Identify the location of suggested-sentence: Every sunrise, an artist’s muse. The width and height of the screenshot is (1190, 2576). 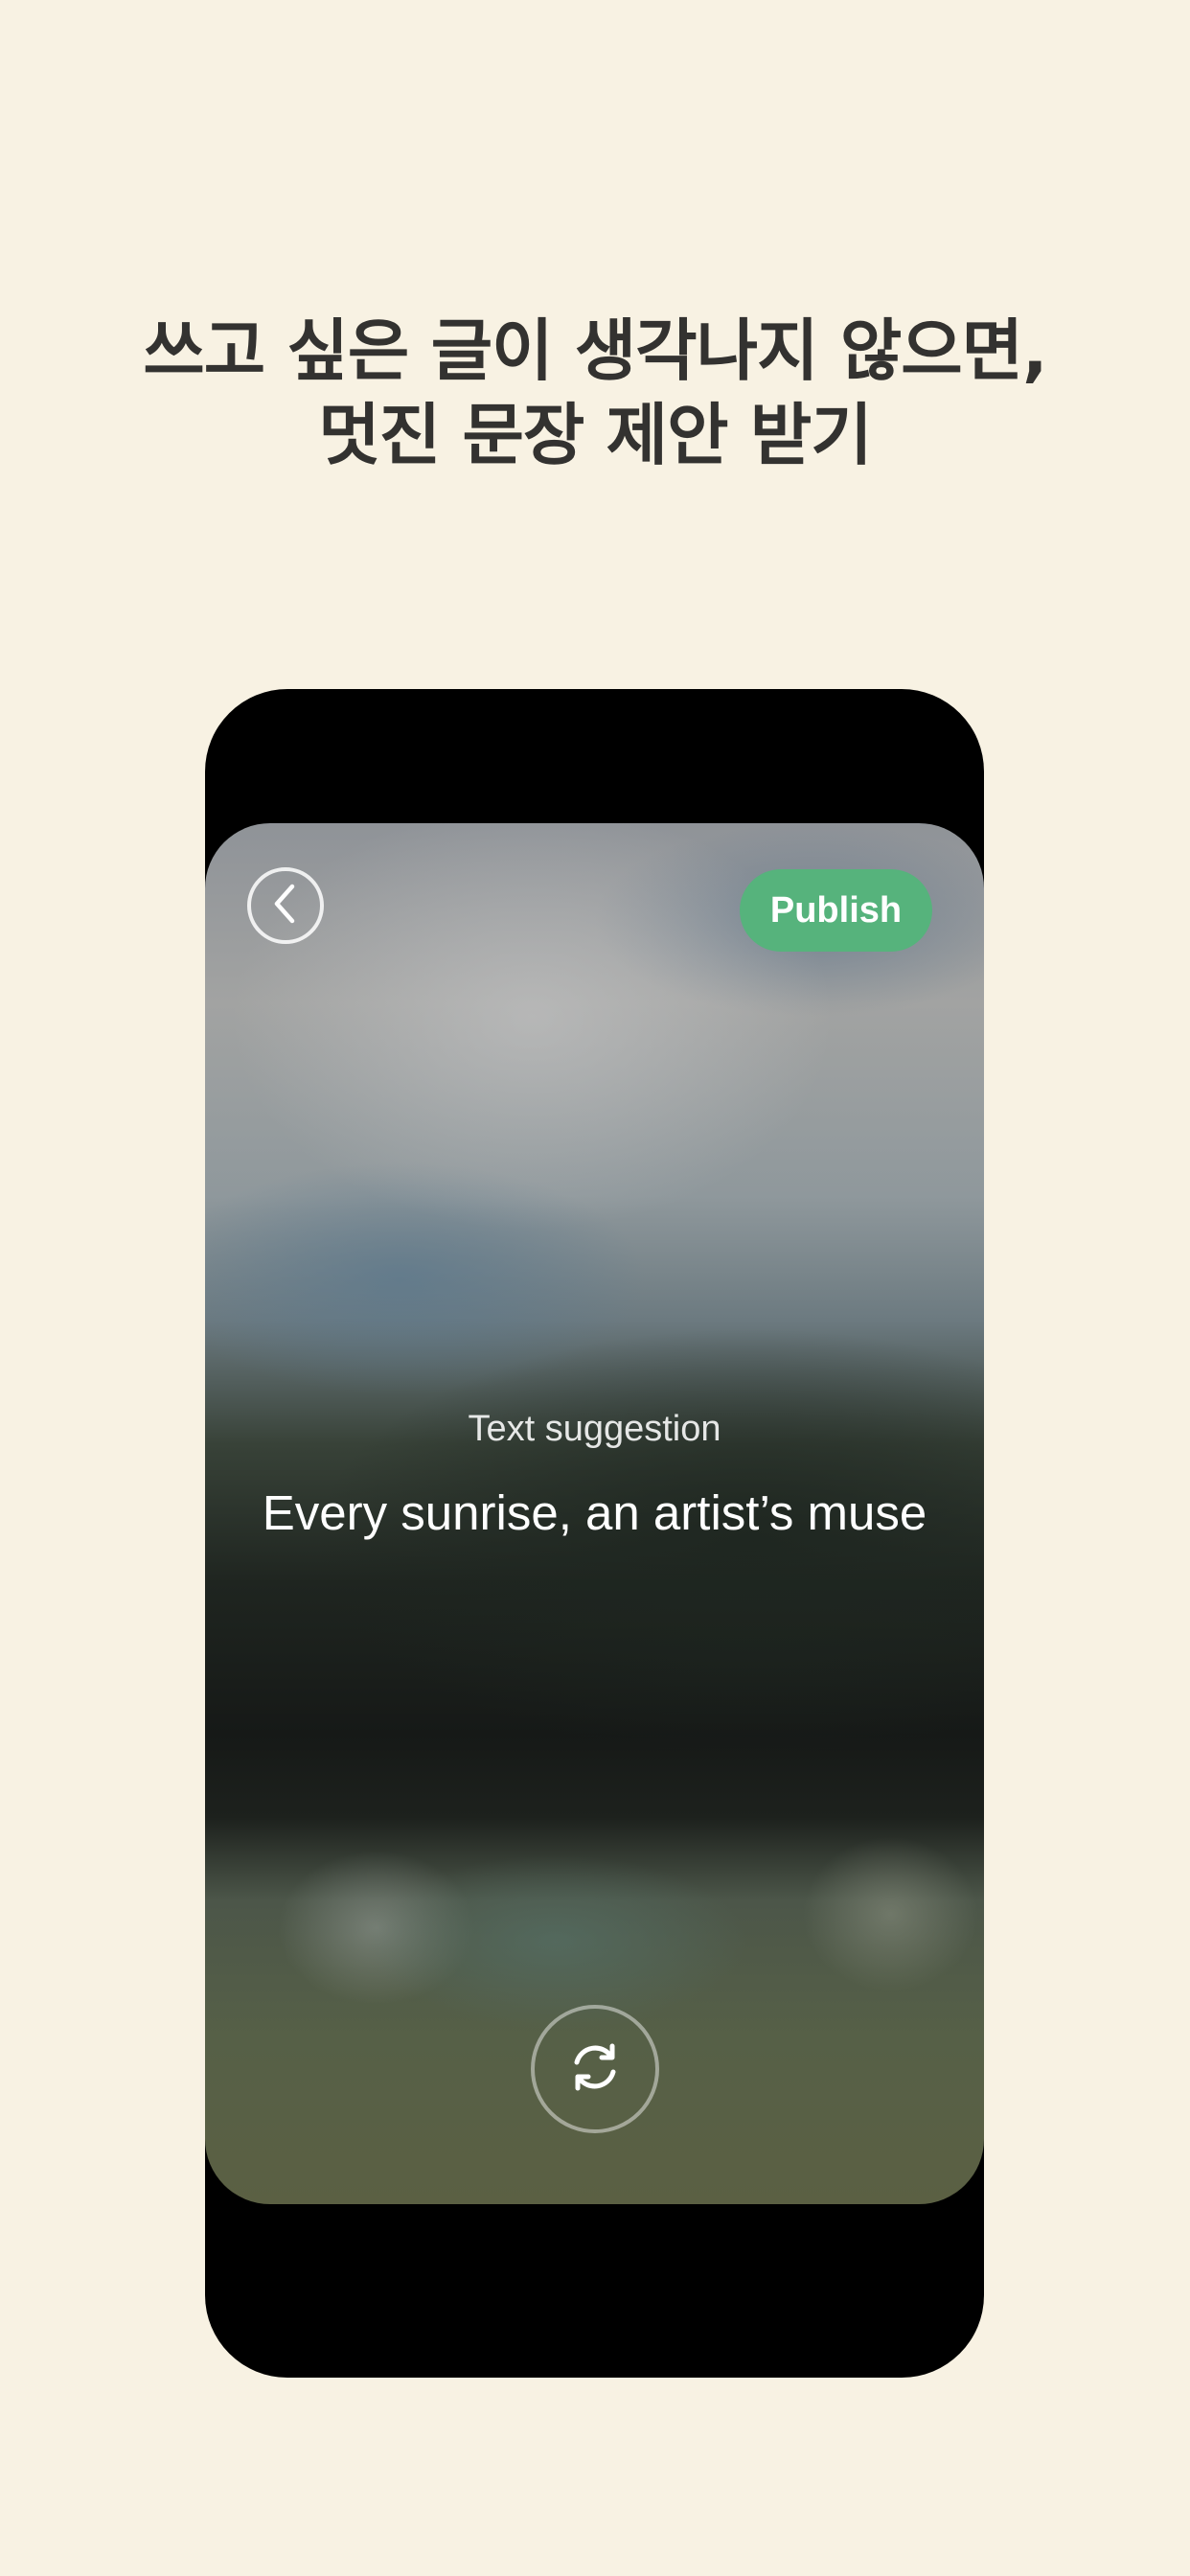
(594, 1512).